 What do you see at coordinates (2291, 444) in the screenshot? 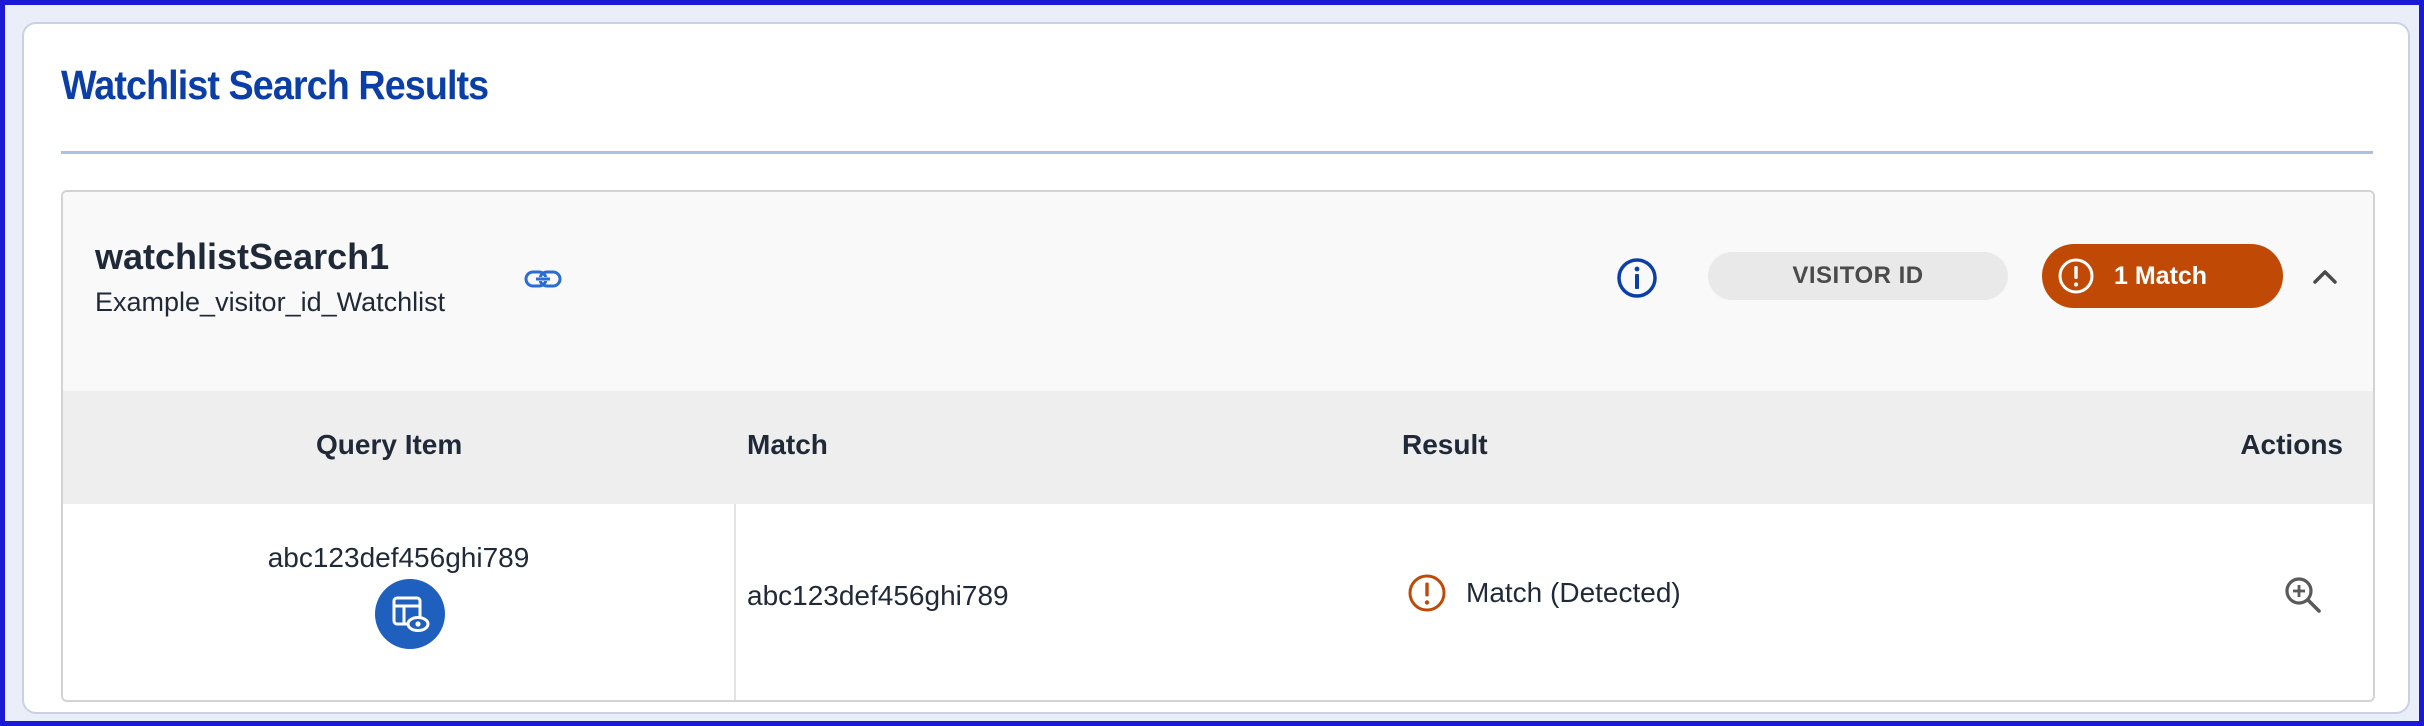
I see `column-header-actions: Actions` at bounding box center [2291, 444].